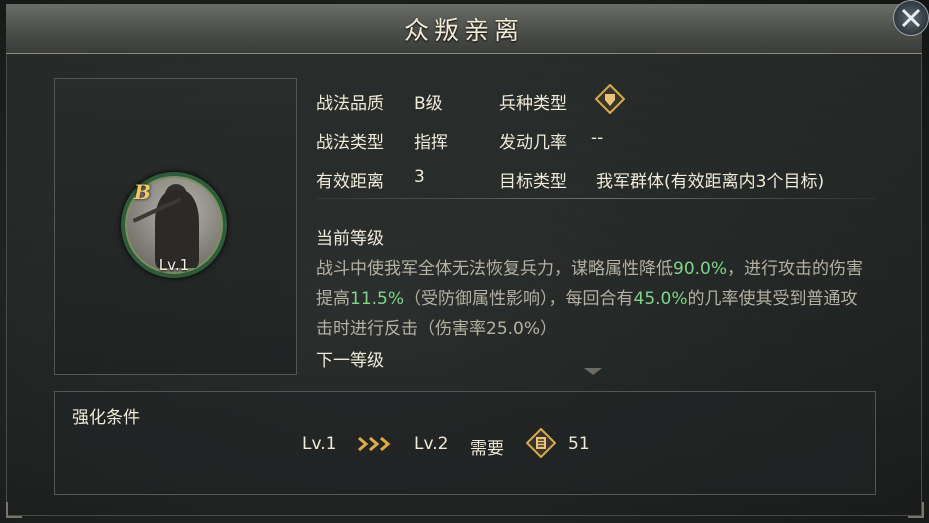 Image resolution: width=929 pixels, height=523 pixels. Describe the element at coordinates (350, 361) in the screenshot. I see `next-level-heading: 下一等级` at that location.